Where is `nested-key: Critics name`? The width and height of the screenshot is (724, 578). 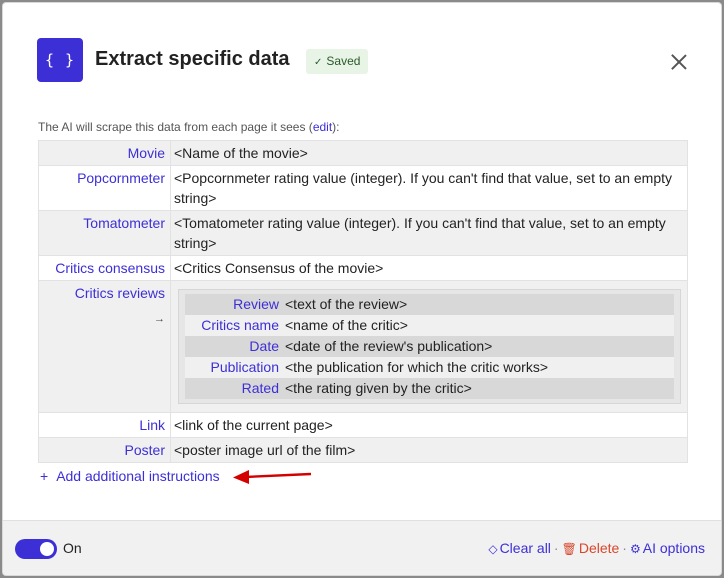 nested-key: Critics name is located at coordinates (235, 325).